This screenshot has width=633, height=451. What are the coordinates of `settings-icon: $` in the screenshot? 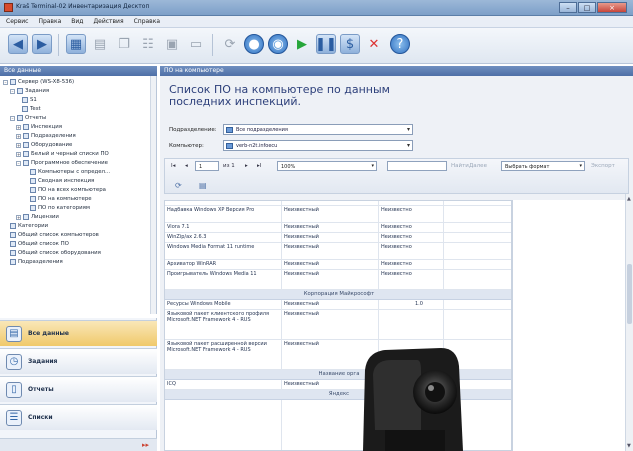 It's located at (350, 44).